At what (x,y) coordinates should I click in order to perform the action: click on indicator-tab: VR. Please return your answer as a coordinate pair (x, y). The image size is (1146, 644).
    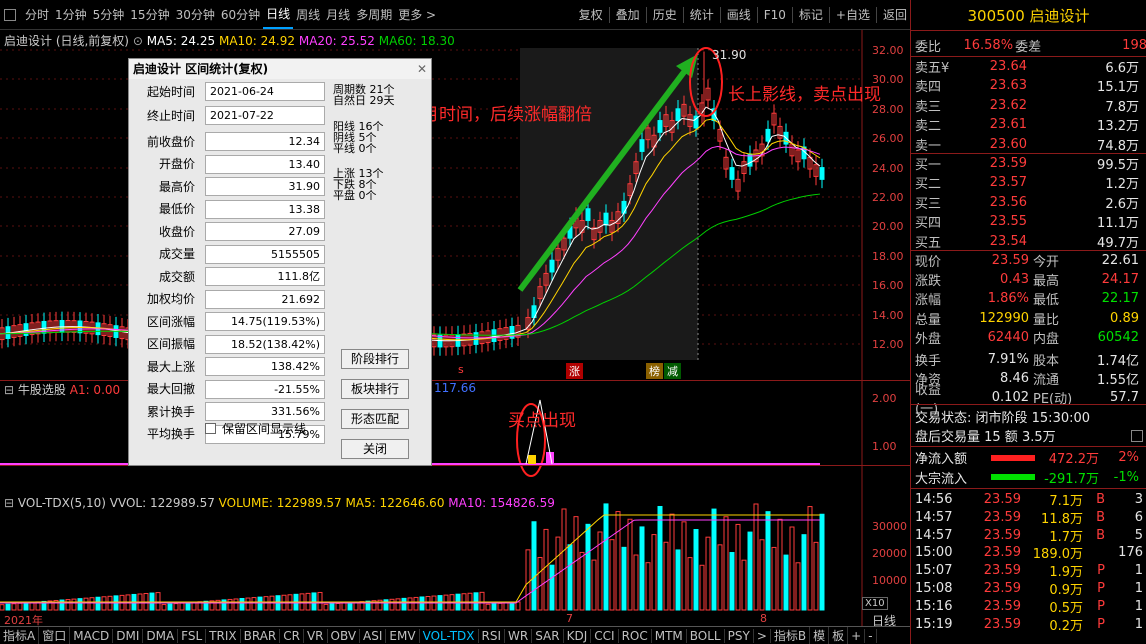
    Looking at the image, I should click on (316, 635).